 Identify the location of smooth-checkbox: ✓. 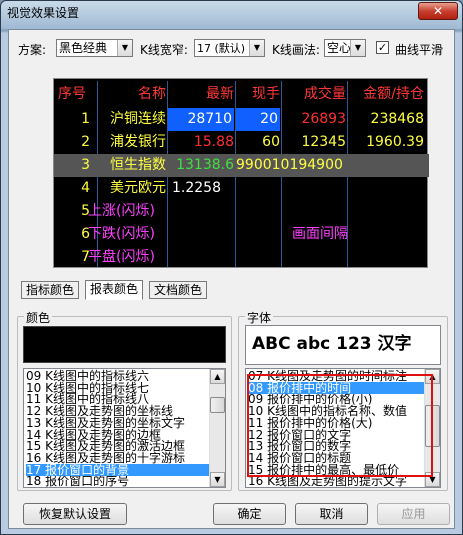
(382, 47).